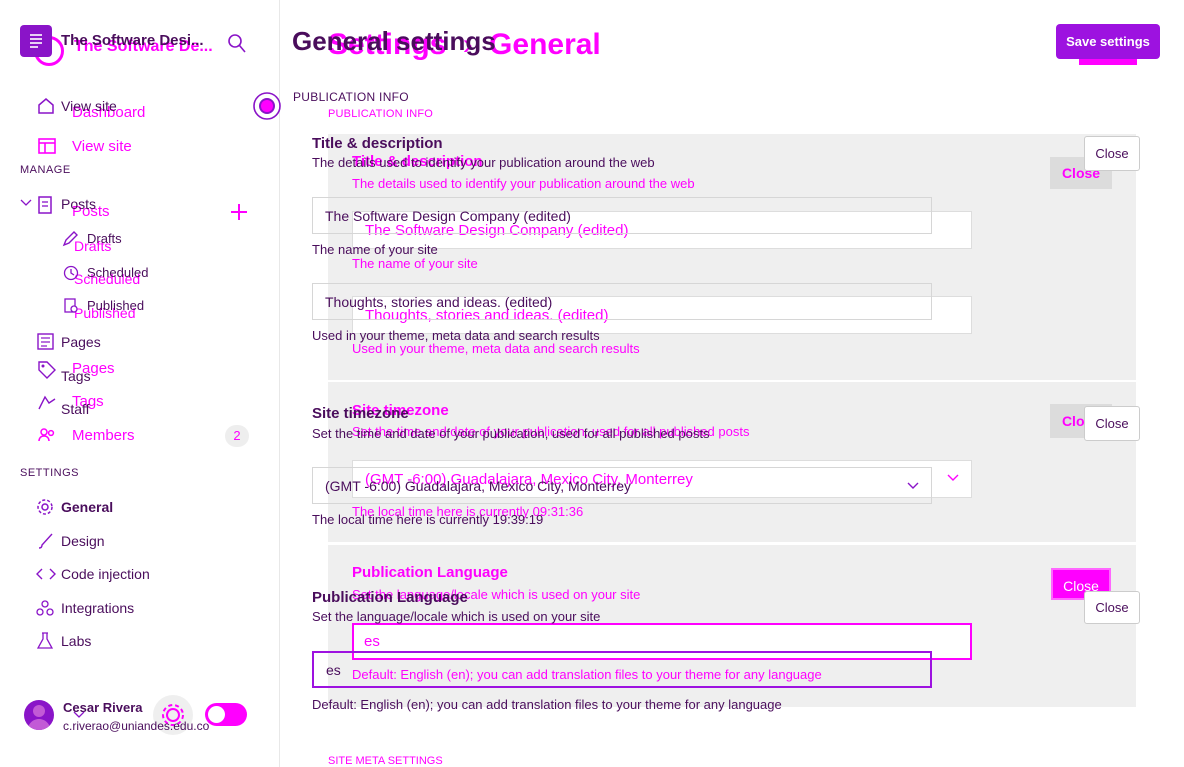 The image size is (1184, 767). I want to click on nav-code-injection: Code injection, so click(105, 574).